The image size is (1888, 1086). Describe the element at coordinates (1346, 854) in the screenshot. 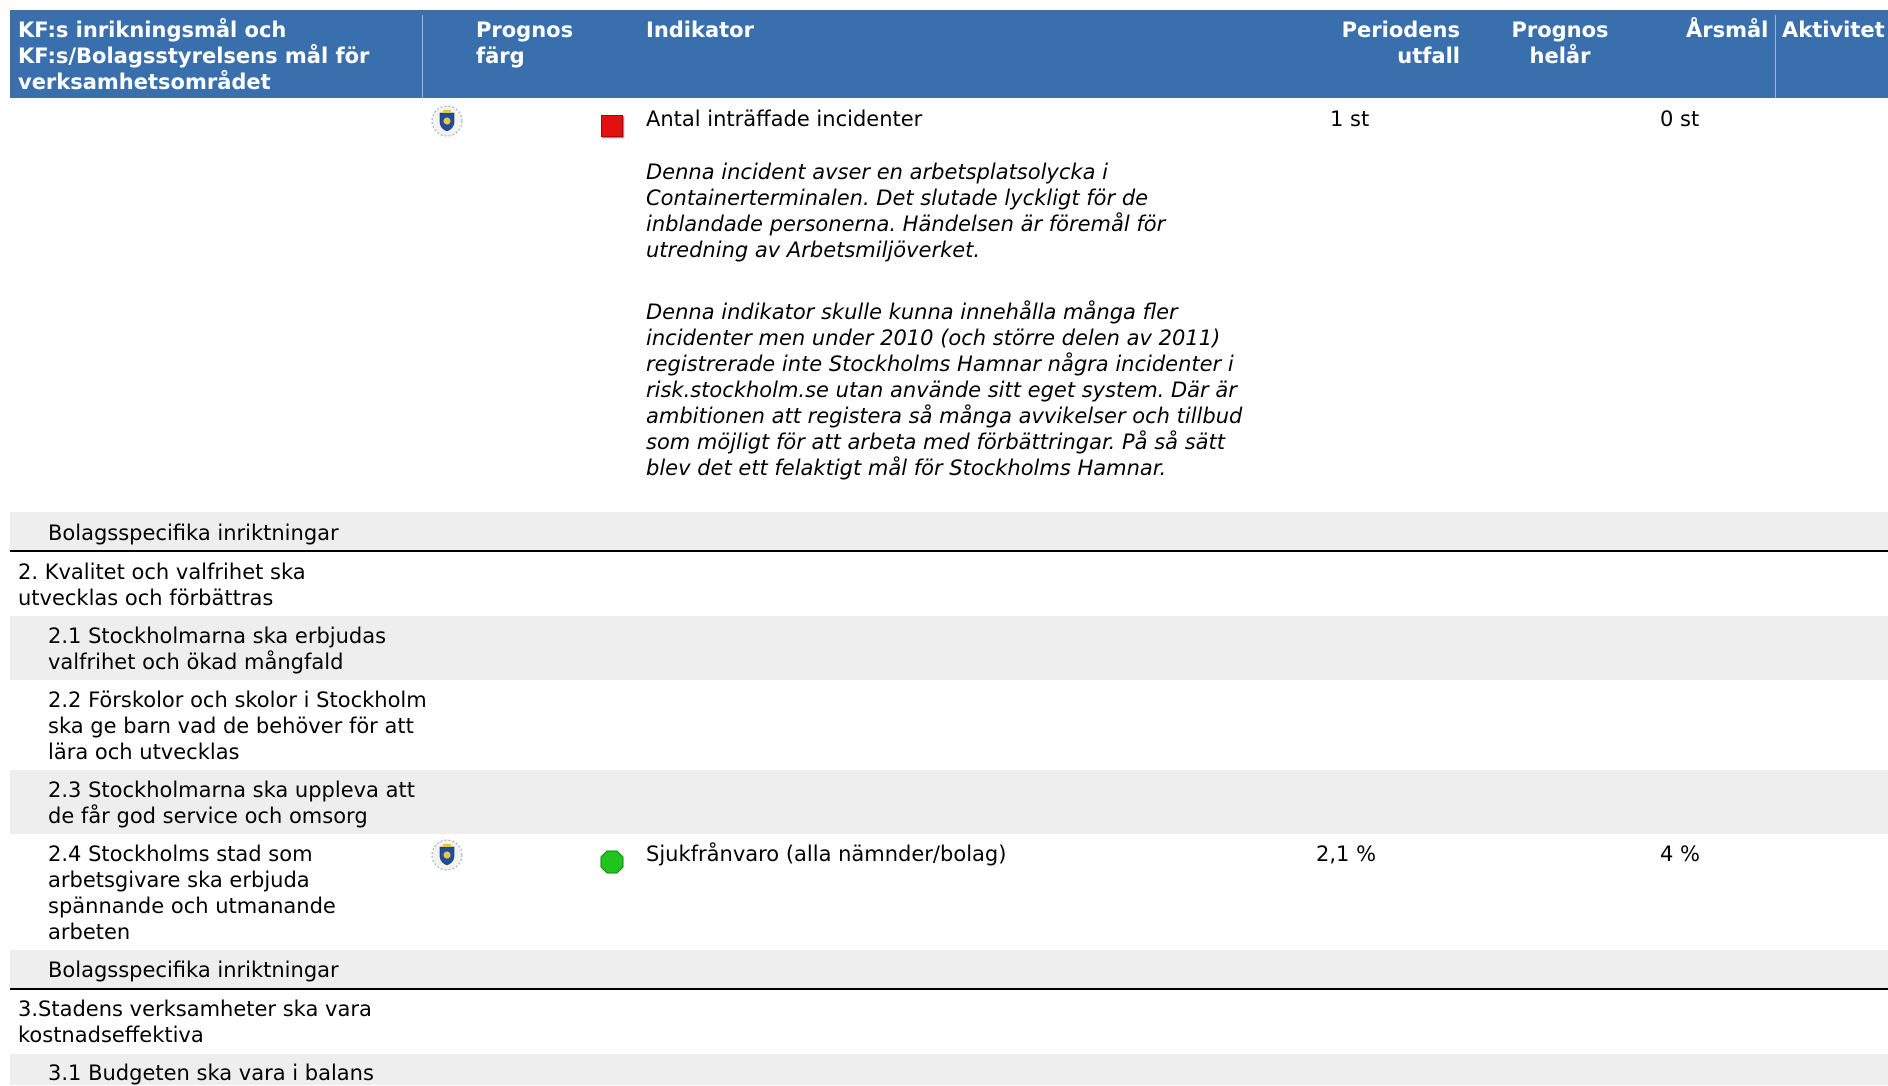

I see `period-outcome: 2,1 %` at that location.